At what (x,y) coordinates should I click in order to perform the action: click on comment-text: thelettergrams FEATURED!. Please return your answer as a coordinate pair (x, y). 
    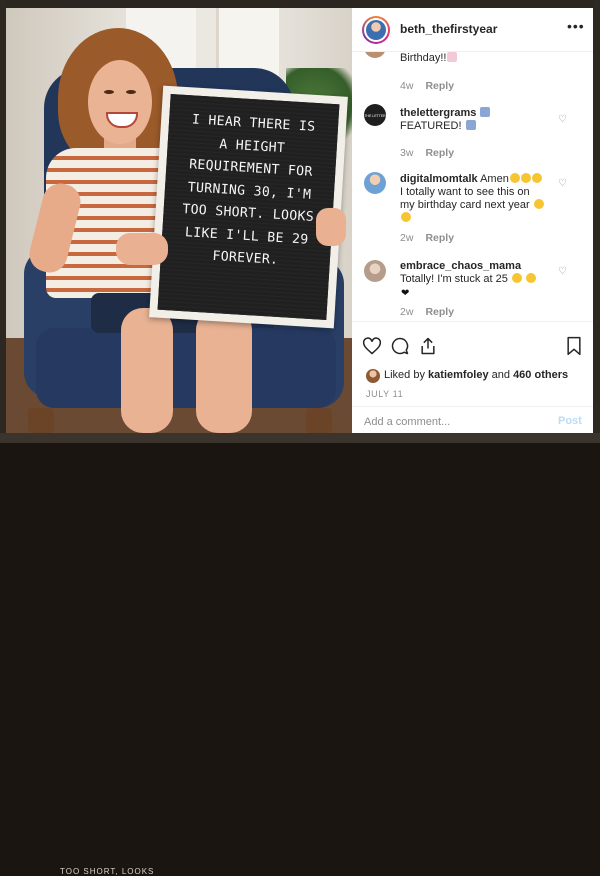
    Looking at the image, I should click on (487, 120).